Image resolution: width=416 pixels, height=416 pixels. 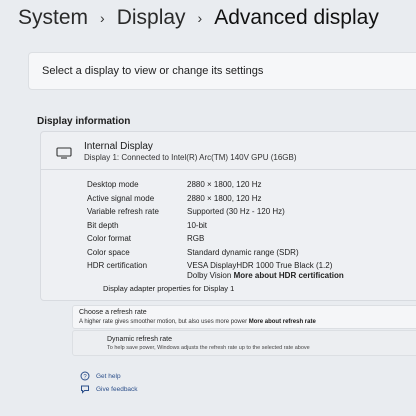 I want to click on property-row: Color format RGB, so click(x=251, y=239).